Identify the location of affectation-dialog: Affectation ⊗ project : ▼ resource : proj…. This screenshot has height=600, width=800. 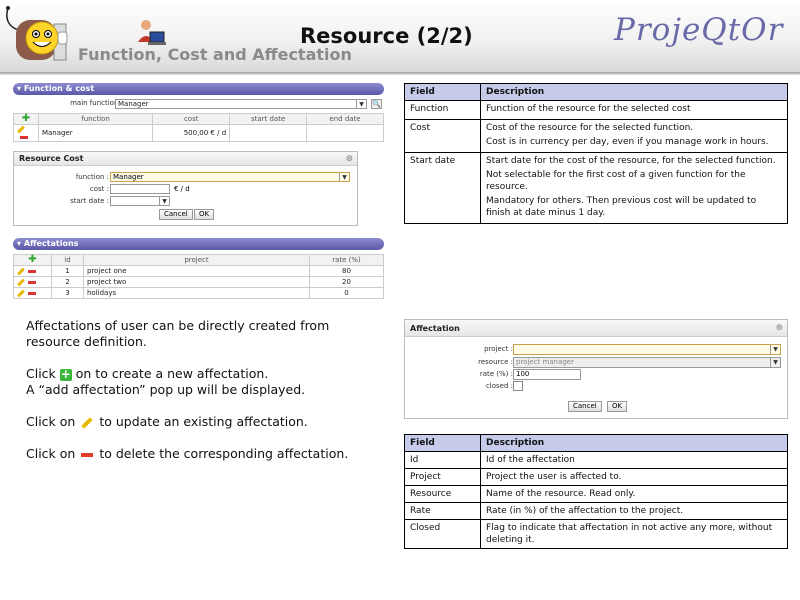
(596, 369).